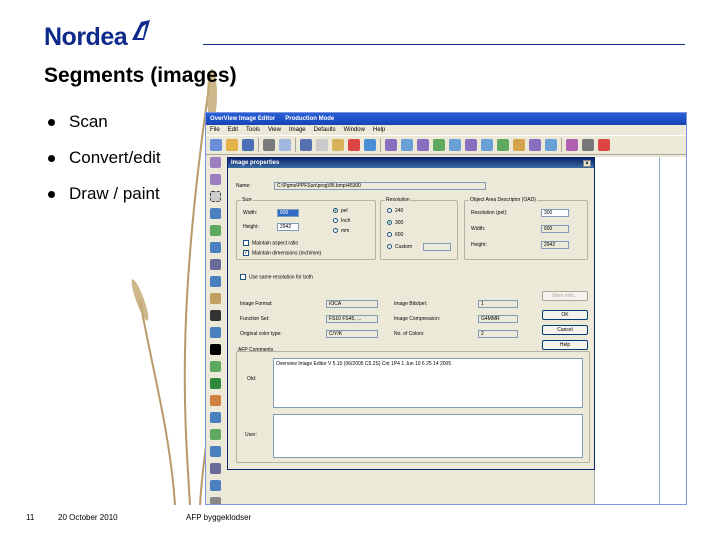  What do you see at coordinates (297, 130) in the screenshot?
I see `menu-image: Image` at bounding box center [297, 130].